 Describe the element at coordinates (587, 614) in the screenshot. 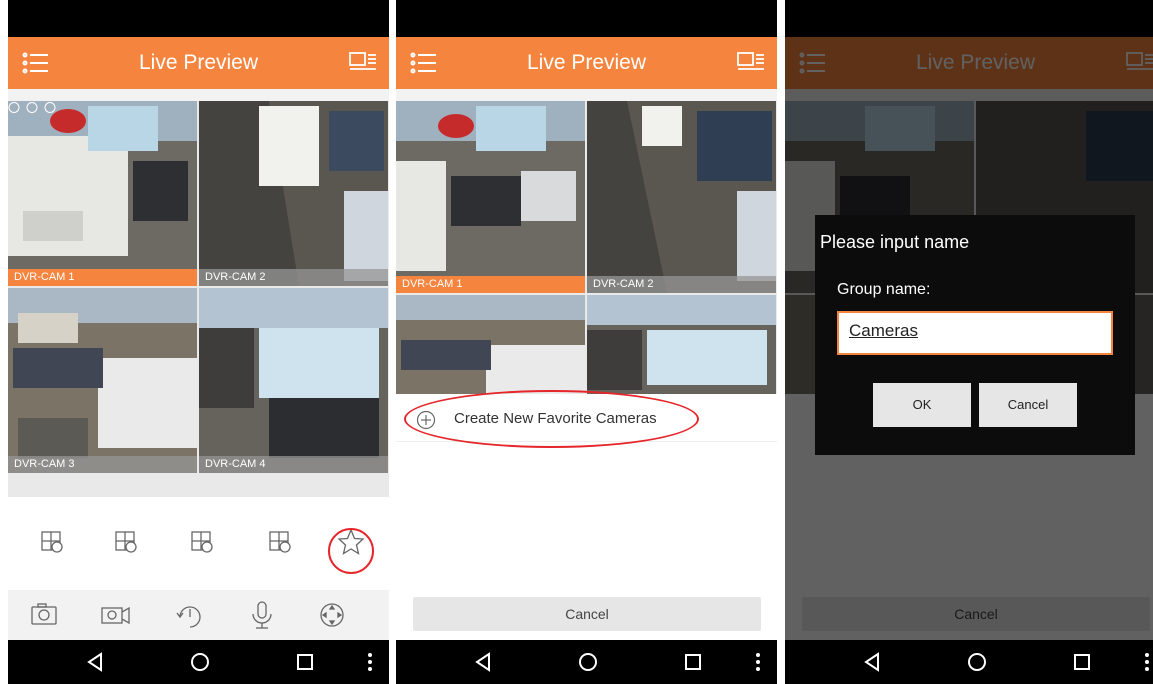

I see `cancel-button: Cancel` at that location.